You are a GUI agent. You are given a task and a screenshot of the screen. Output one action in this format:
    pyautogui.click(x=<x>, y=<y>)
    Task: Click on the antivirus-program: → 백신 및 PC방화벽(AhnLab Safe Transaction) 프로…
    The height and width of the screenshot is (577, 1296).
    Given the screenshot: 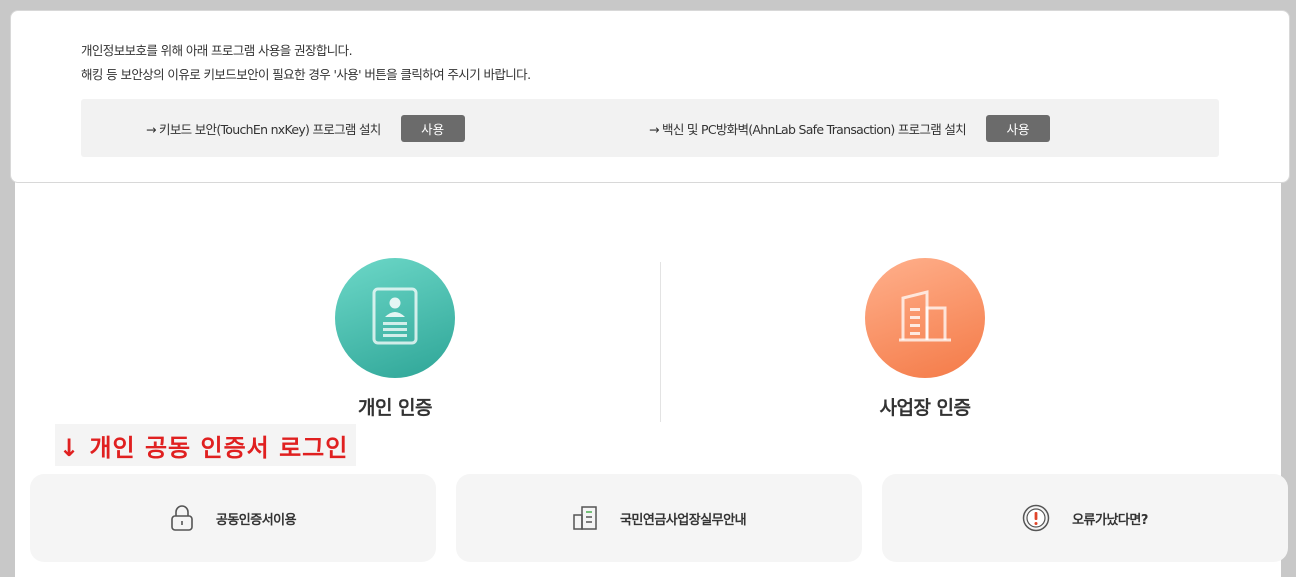 What is the action you would take?
    pyautogui.click(x=849, y=128)
    